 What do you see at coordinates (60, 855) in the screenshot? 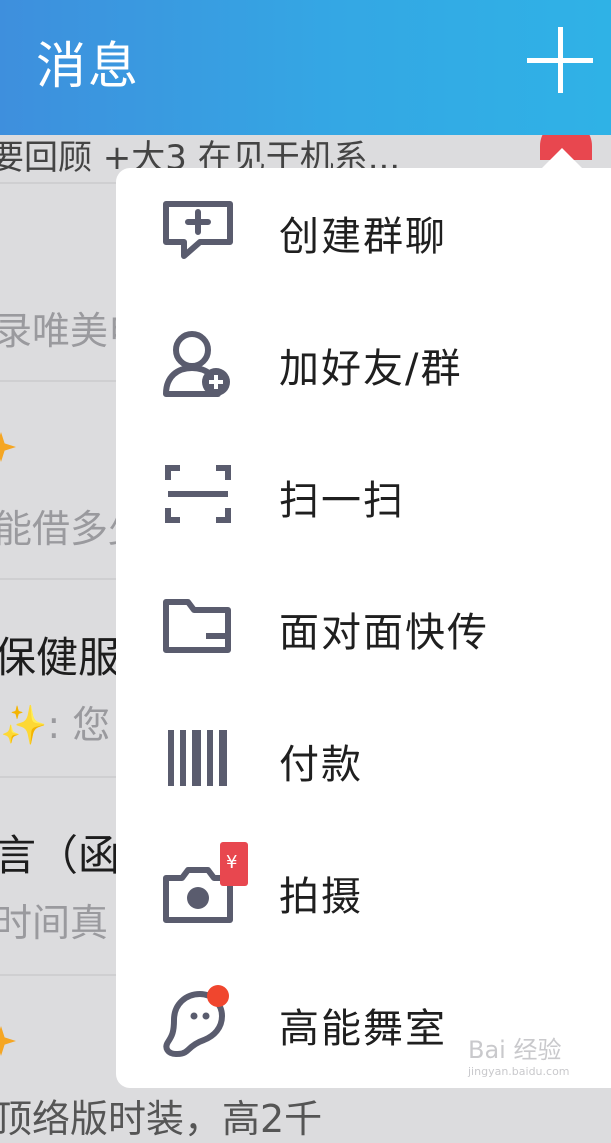
I see `contact-name: 言（函` at bounding box center [60, 855].